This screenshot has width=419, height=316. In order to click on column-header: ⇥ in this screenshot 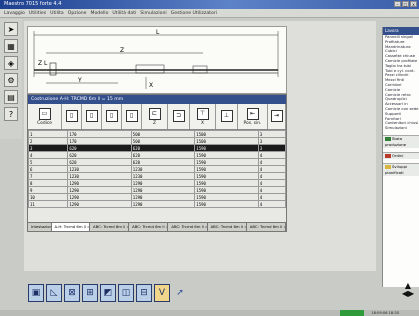, I will do `click(277, 116)`.